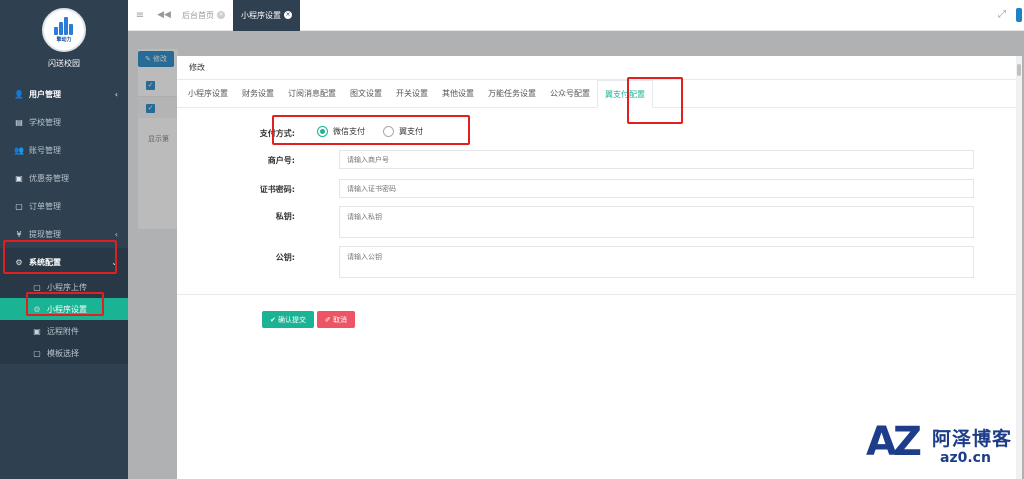 The height and width of the screenshot is (479, 1024). Describe the element at coordinates (366, 93) in the screenshot. I see `tab-graphics: 图文设置` at that location.